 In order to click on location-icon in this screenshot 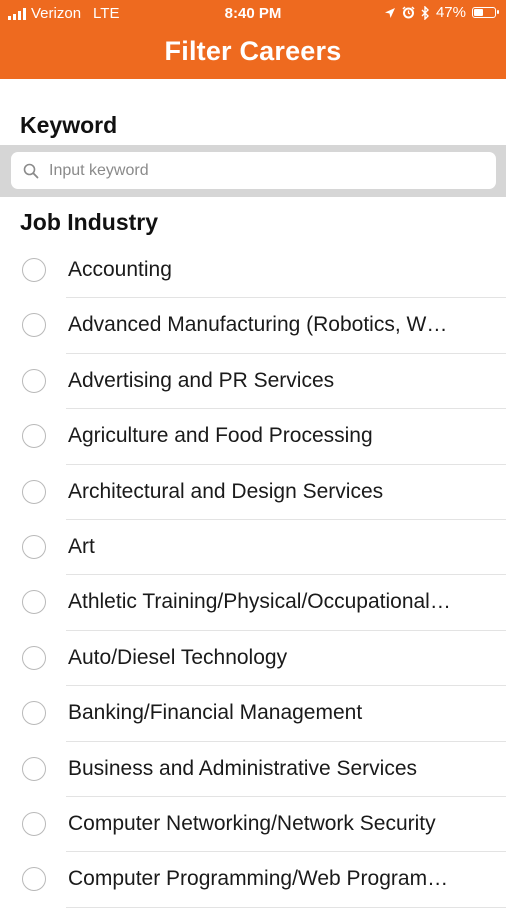, I will do `click(389, 12)`.